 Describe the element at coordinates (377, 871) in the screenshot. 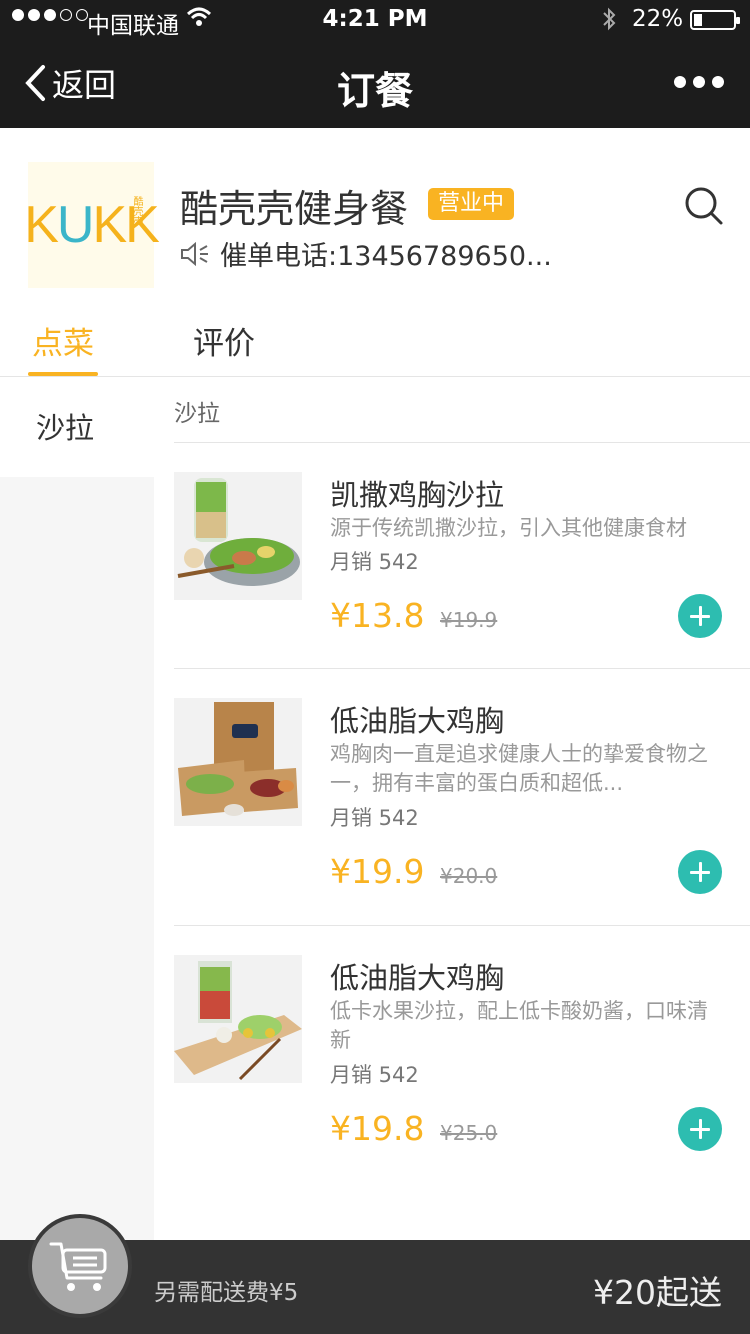

I see `item-price: ¥19.9` at that location.